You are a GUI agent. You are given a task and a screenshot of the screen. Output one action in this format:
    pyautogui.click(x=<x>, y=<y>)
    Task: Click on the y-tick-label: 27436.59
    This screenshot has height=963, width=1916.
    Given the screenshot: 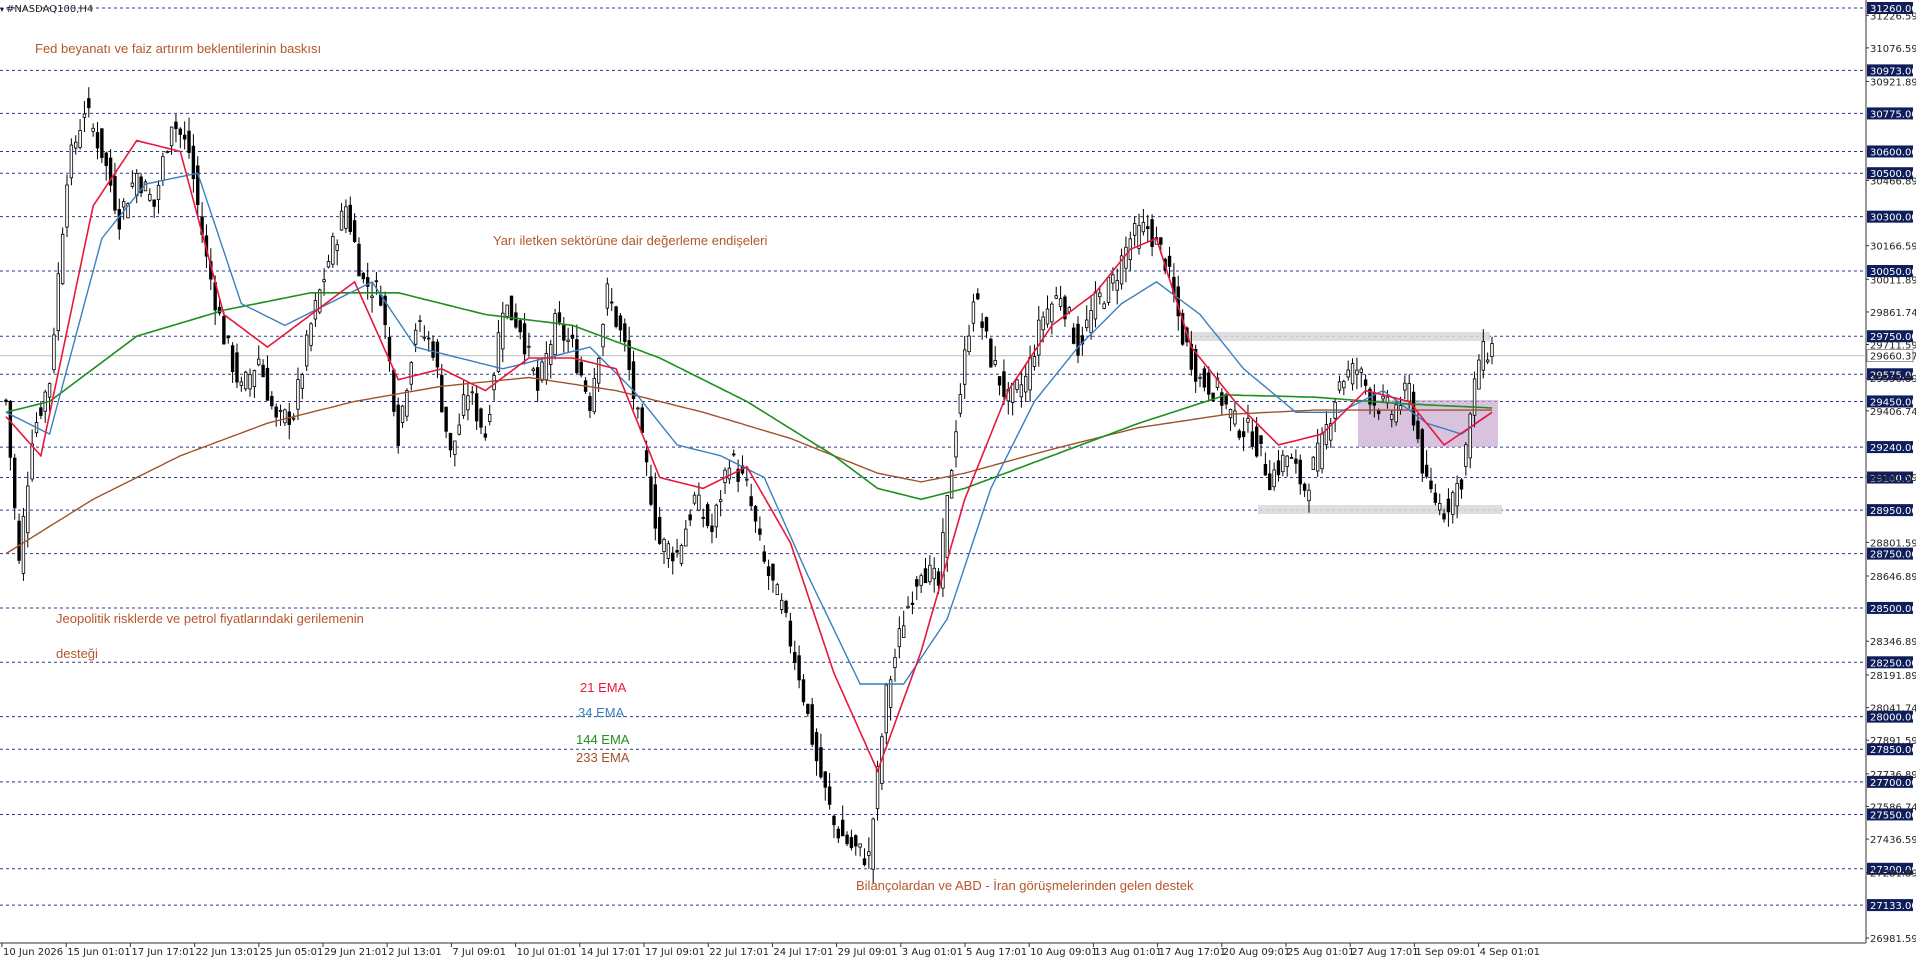 What is the action you would take?
    pyautogui.click(x=1893, y=840)
    